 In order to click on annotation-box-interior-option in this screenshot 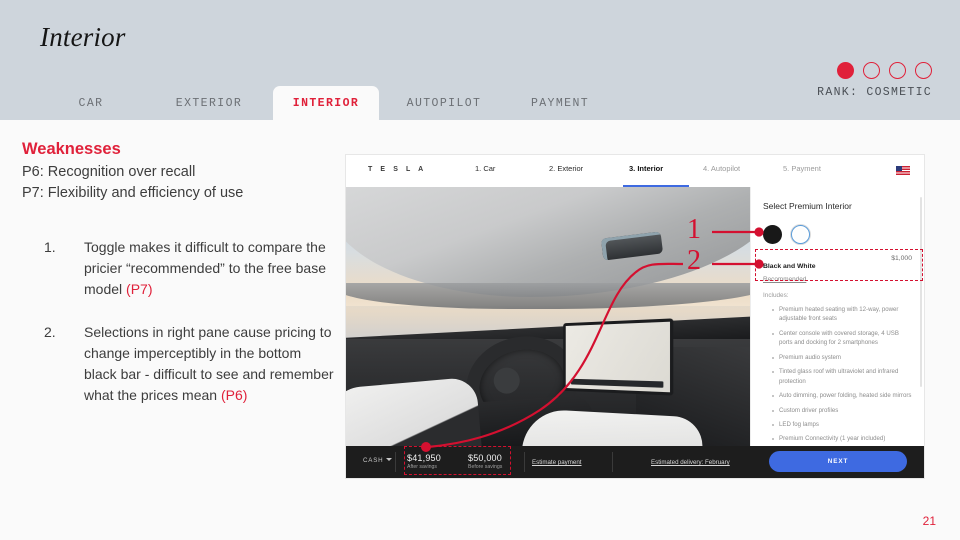, I will do `click(839, 265)`.